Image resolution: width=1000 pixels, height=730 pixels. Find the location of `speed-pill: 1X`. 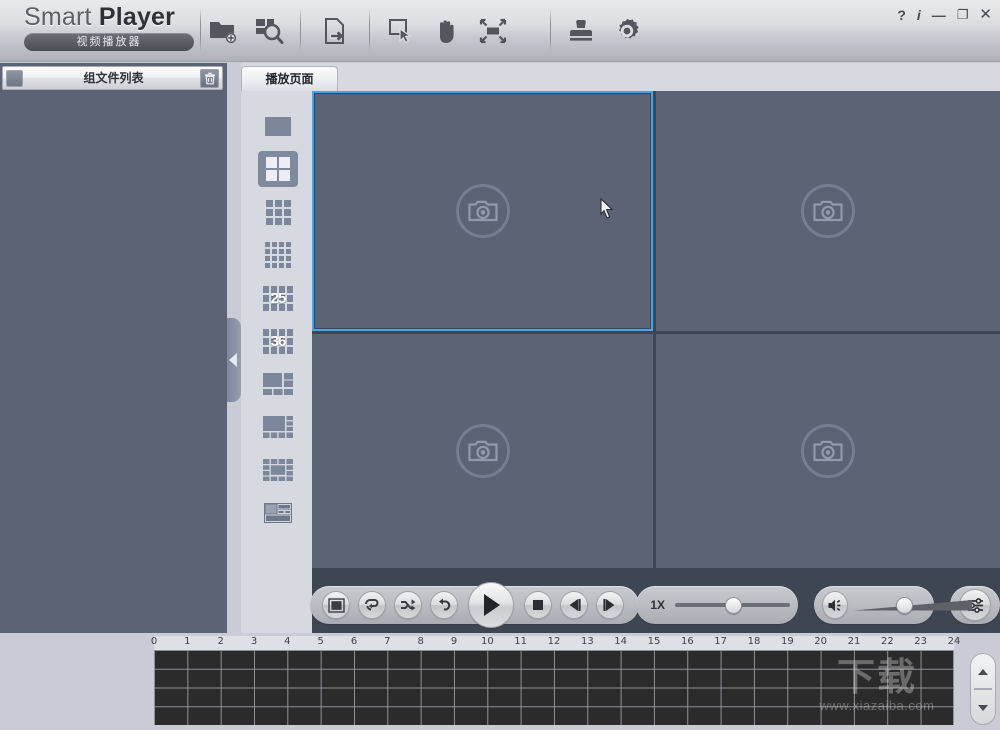

speed-pill: 1X is located at coordinates (717, 605).